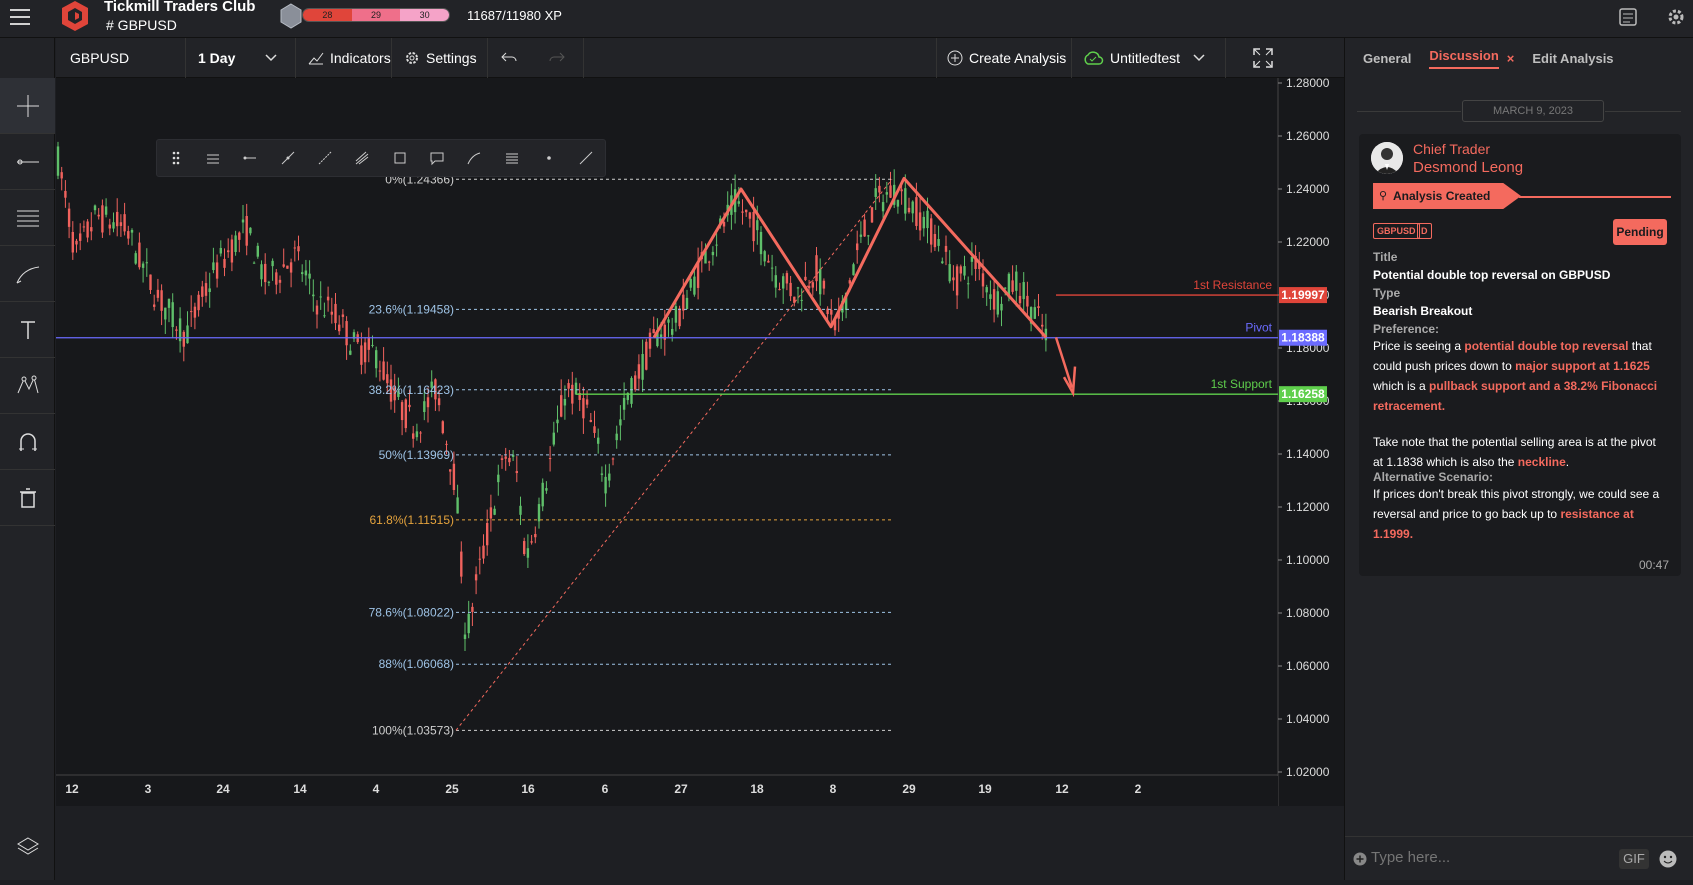 The height and width of the screenshot is (885, 1693). I want to click on price-axis, so click(1311, 479).